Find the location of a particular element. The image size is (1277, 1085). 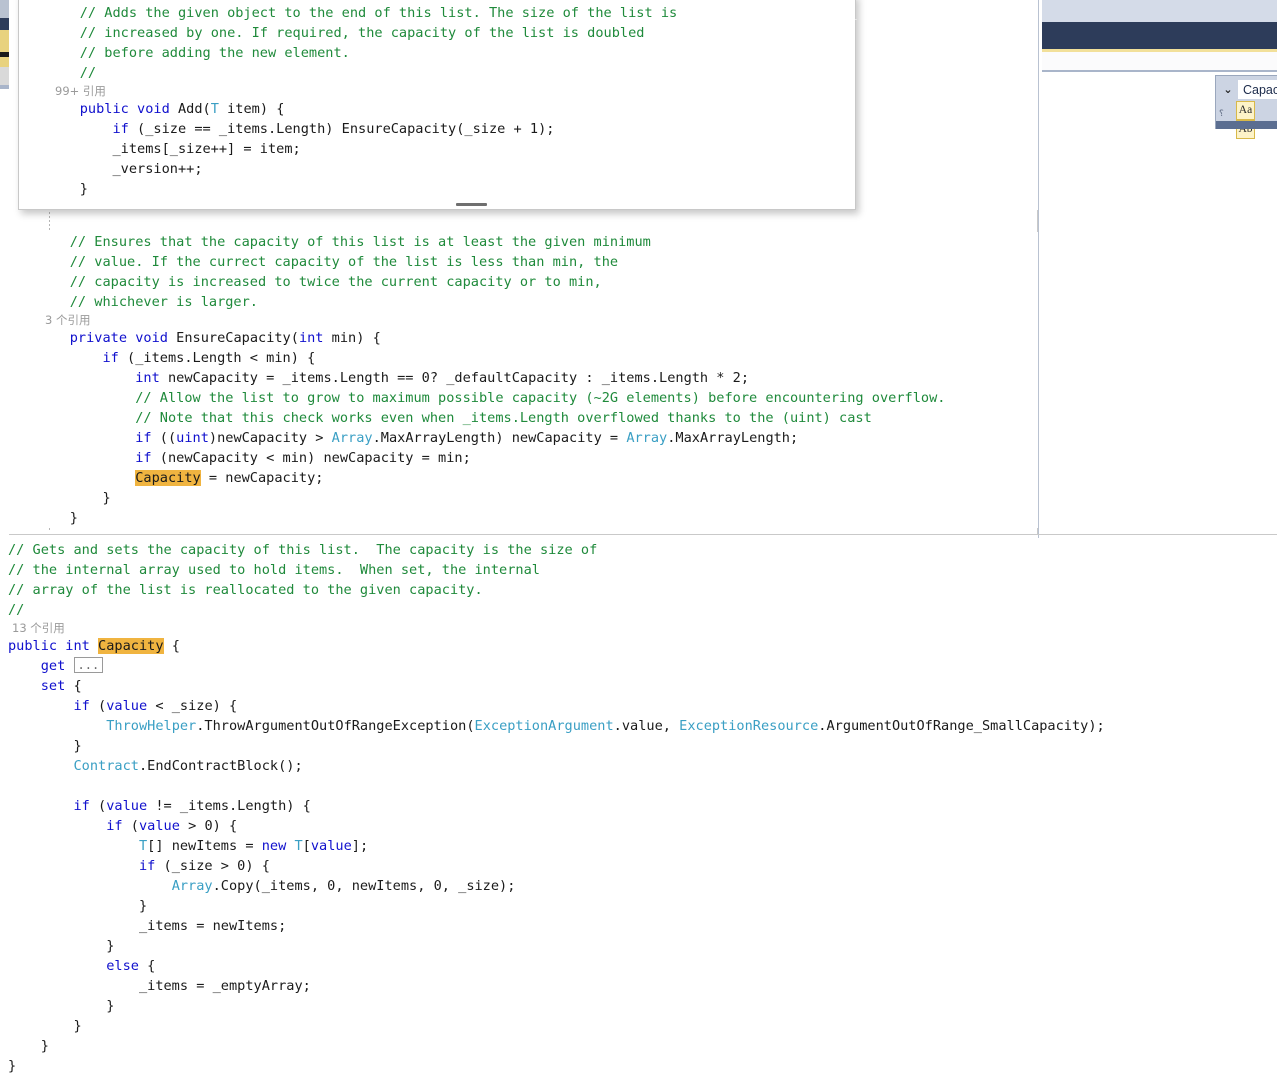

code-line: public int Capacity { is located at coordinates (638, 646).